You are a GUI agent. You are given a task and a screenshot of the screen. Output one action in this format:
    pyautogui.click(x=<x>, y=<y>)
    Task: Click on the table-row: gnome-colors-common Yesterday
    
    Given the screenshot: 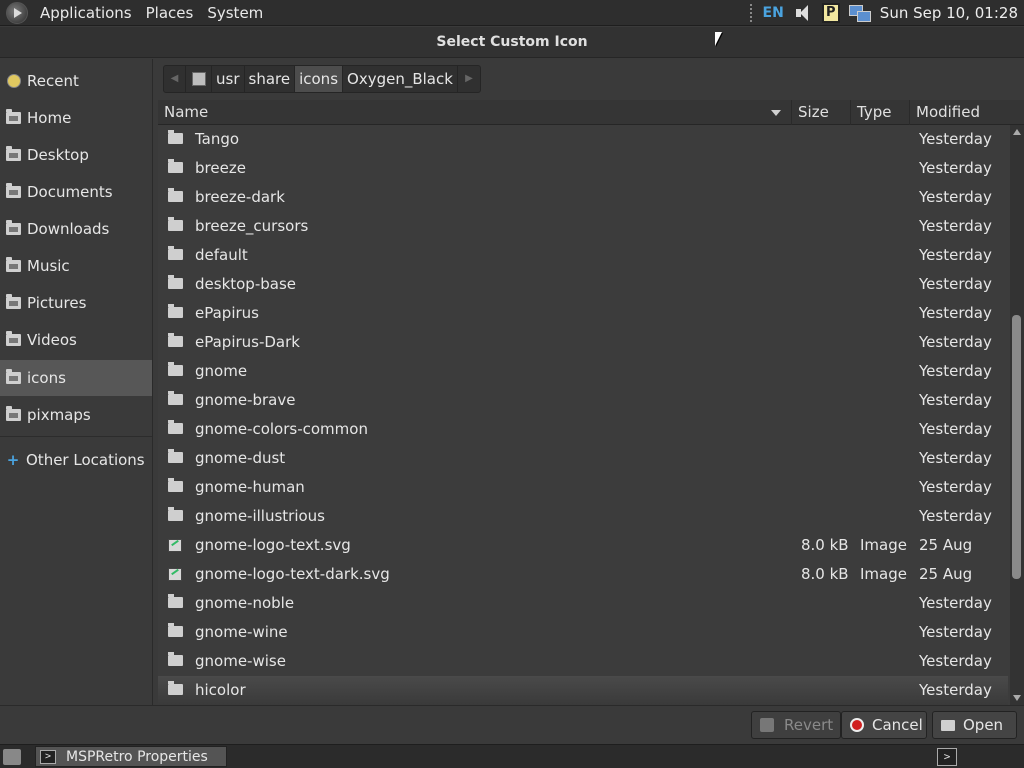 What is the action you would take?
    pyautogui.click(x=583, y=429)
    